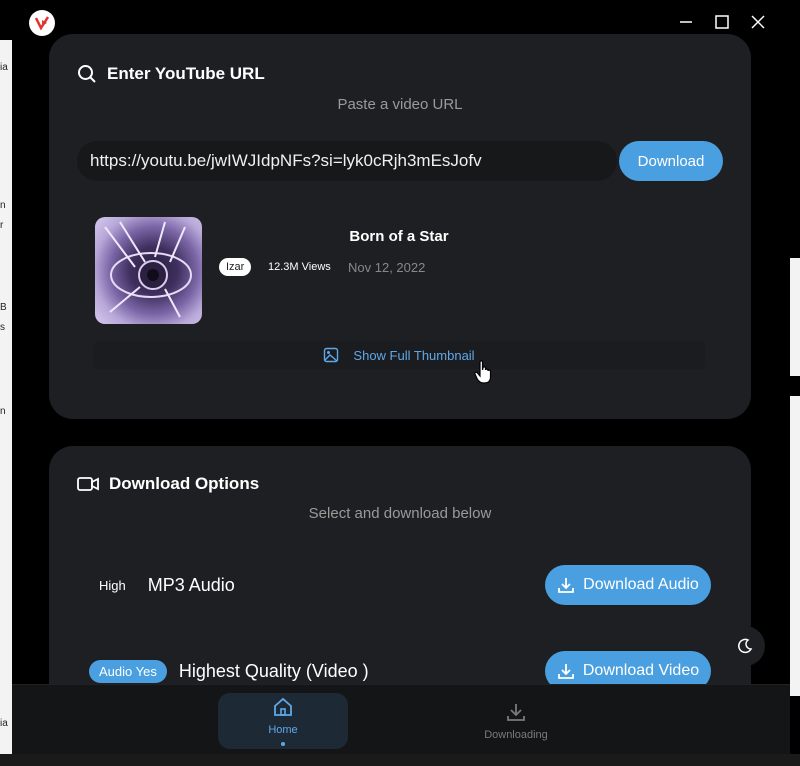 This screenshot has height=766, width=800. Describe the element at coordinates (387, 267) in the screenshot. I see `upload-date: Nov 12, 2022` at that location.